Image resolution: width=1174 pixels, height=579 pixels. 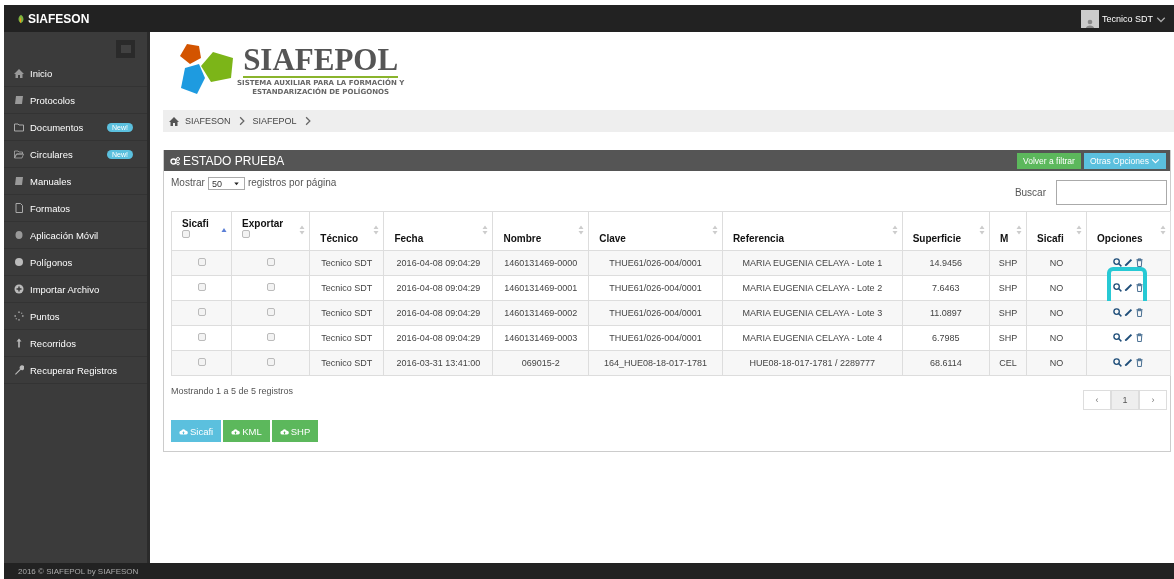 I want to click on next-page-button: ›, so click(x=1153, y=400).